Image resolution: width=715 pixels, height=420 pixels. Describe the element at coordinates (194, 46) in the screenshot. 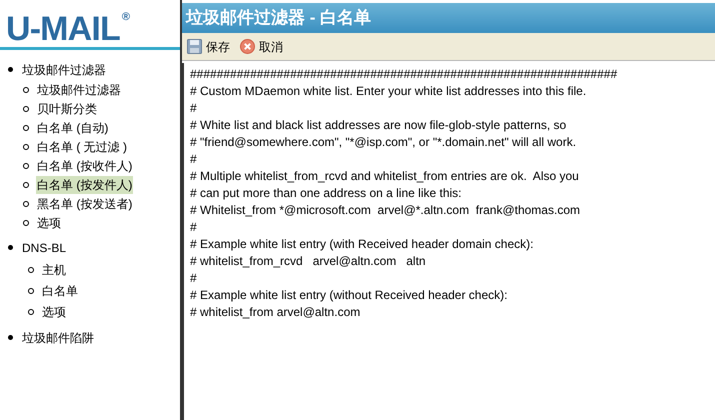

I see `save-icon` at that location.